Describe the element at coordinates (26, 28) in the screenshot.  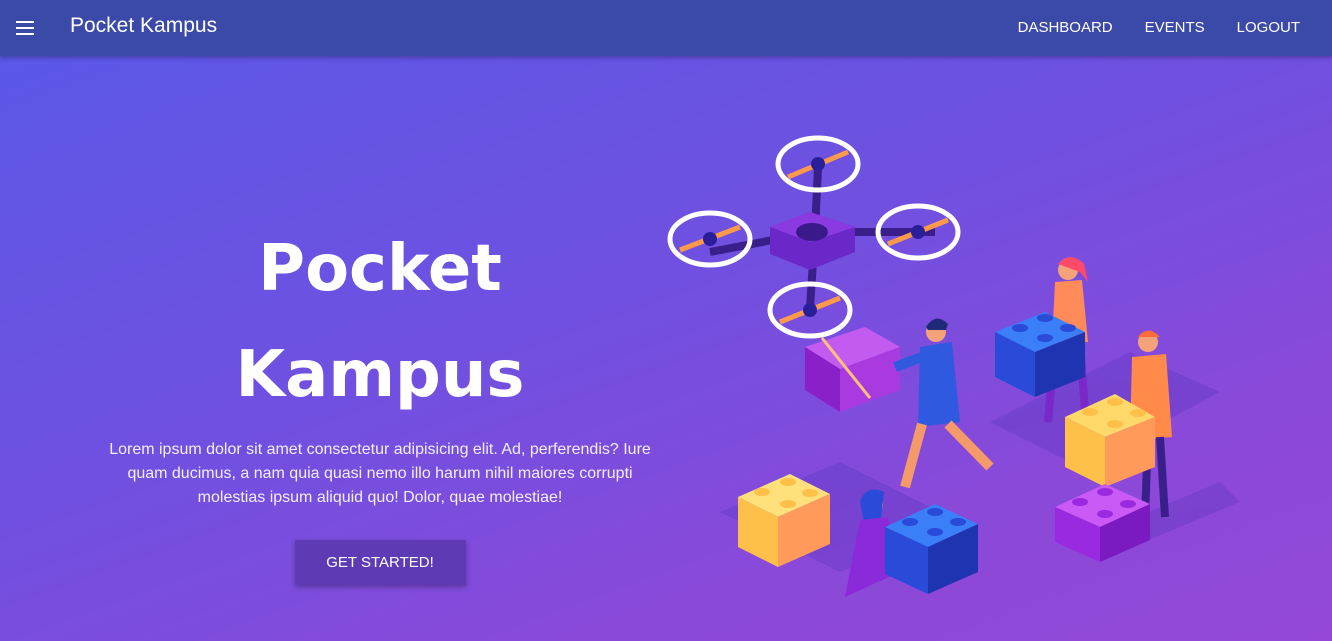
I see `hamburger-menu-icon` at that location.